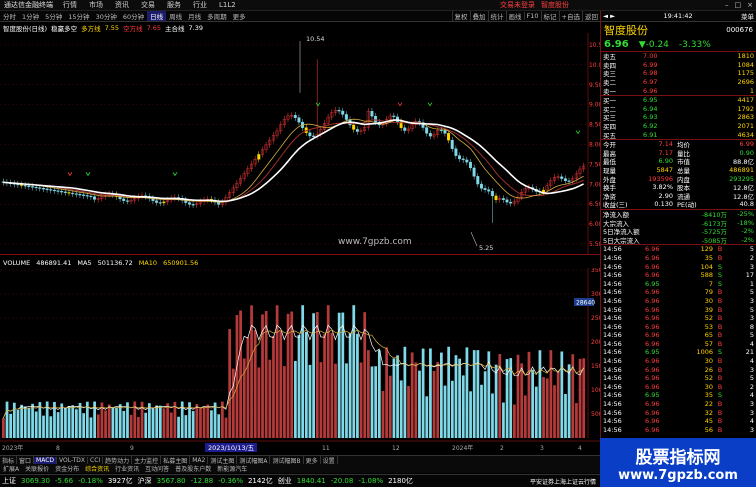  Describe the element at coordinates (570, 16) in the screenshot. I see `btn-add-watch: +自选` at that location.